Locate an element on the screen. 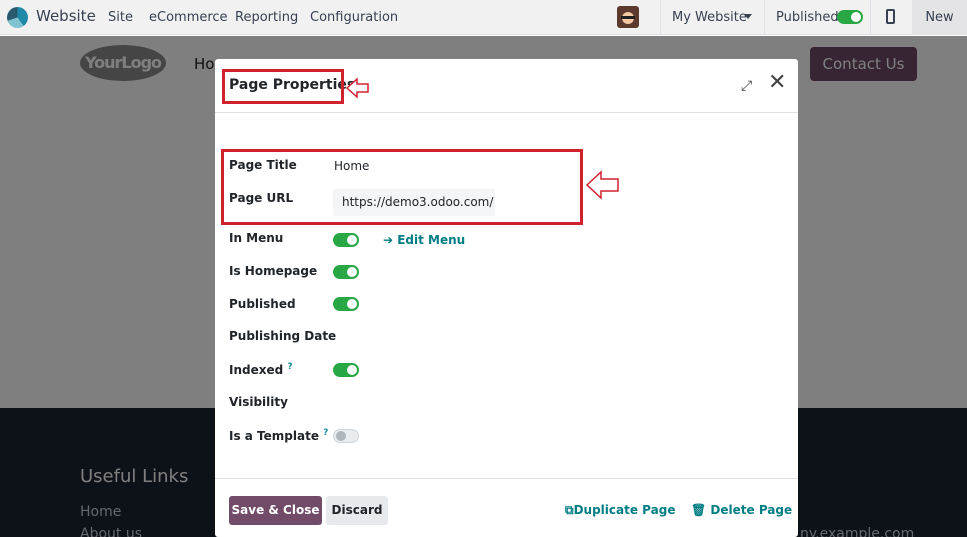 This screenshot has width=967, height=537. annotation-arrow-fields is located at coordinates (602, 185).